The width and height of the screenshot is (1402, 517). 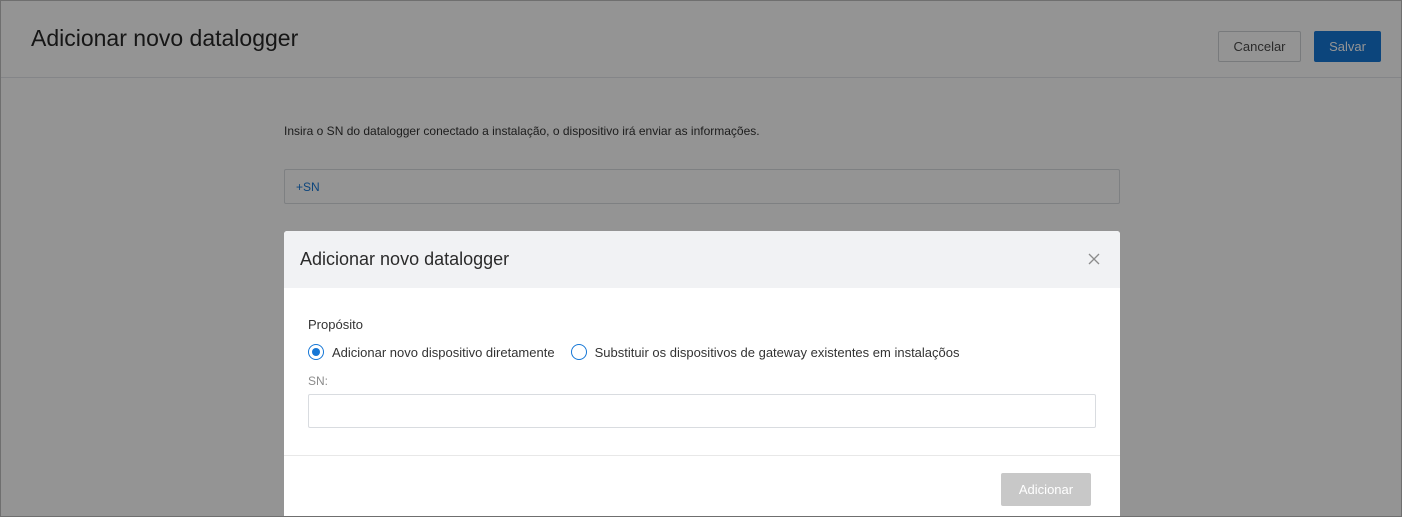 I want to click on sn-input, so click(x=702, y=411).